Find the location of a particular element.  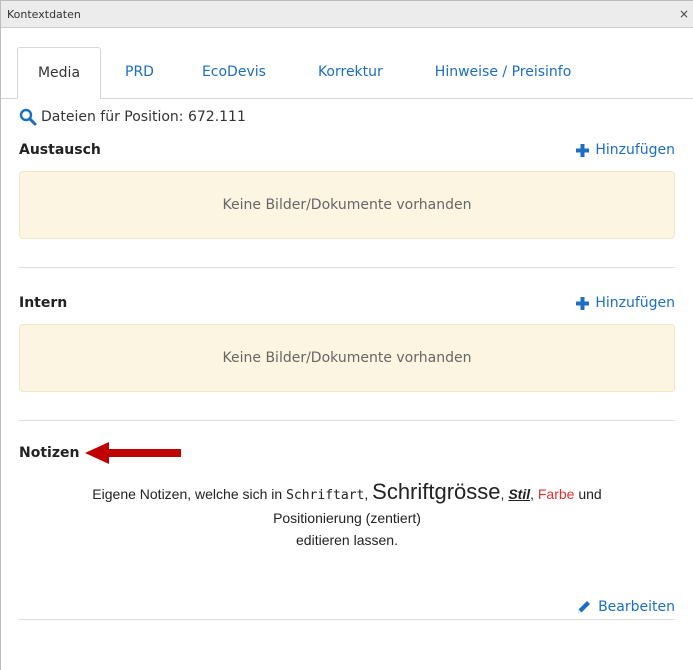

edit-row: Bearbeiten is located at coordinates (347, 607).